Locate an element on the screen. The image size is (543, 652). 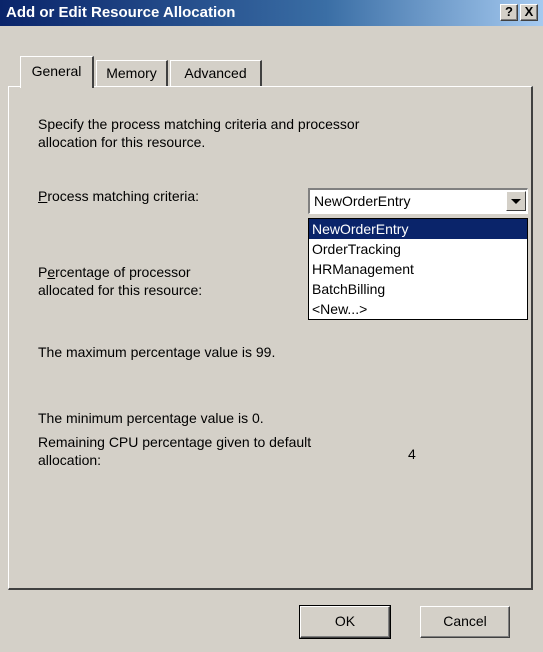
min-percentage-text: The minimum percentage value is 0. is located at coordinates (151, 418).